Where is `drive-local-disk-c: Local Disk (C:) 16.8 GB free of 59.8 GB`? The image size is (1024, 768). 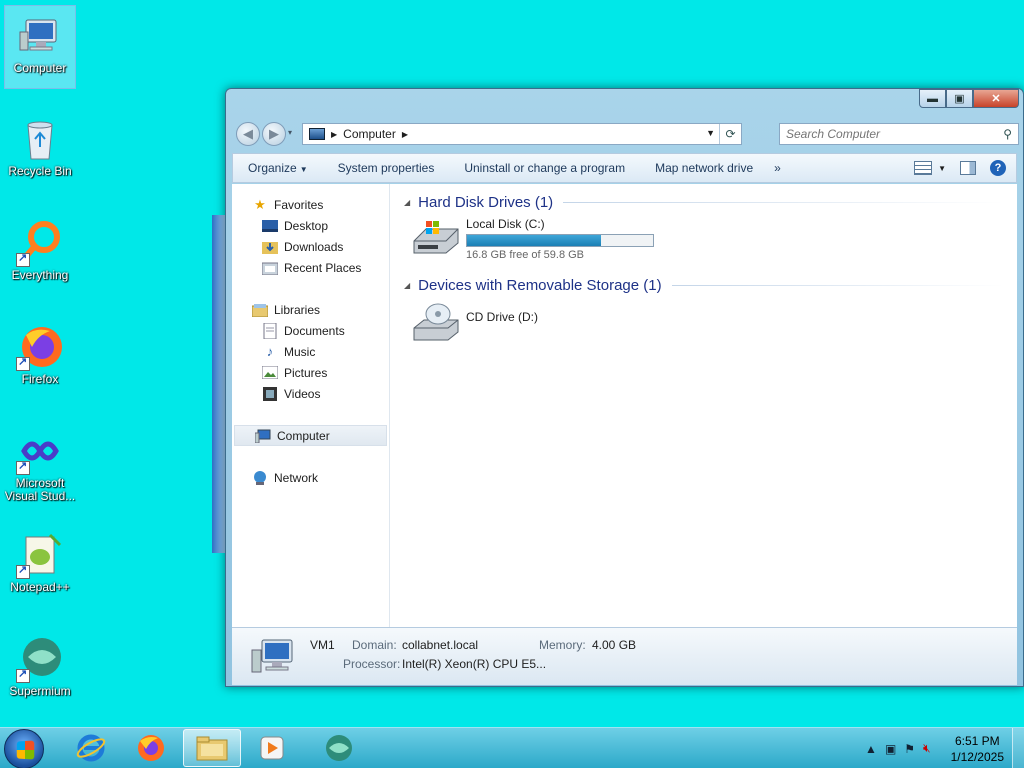 drive-local-disk-c: Local Disk (C:) 16.8 GB free of 59.8 GB is located at coordinates (533, 239).